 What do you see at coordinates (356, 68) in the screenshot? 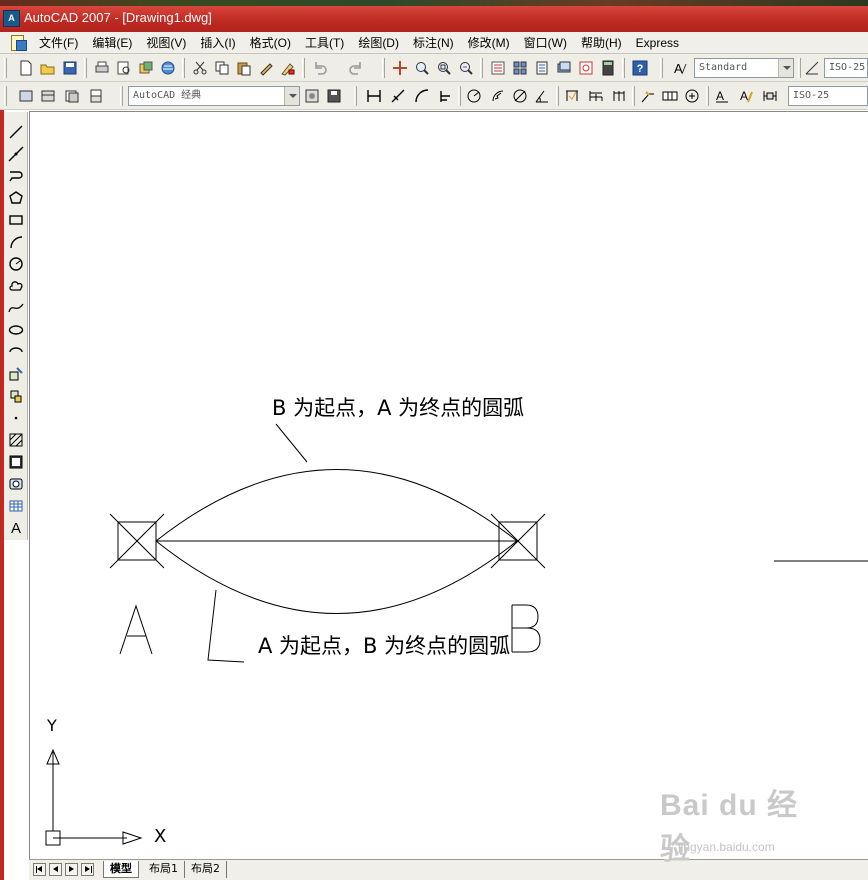
I see `redo-icon` at bounding box center [356, 68].